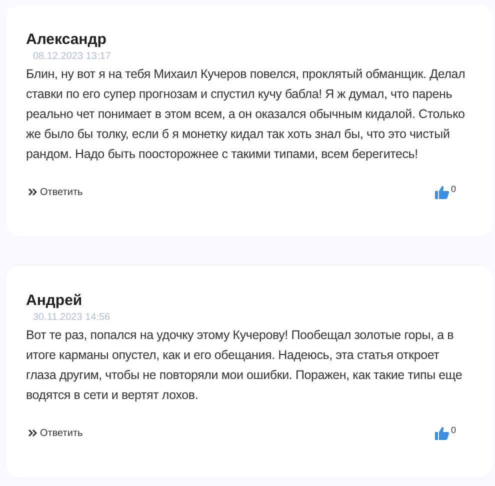  What do you see at coordinates (55, 301) in the screenshot?
I see `author-name: Андрей` at bounding box center [55, 301].